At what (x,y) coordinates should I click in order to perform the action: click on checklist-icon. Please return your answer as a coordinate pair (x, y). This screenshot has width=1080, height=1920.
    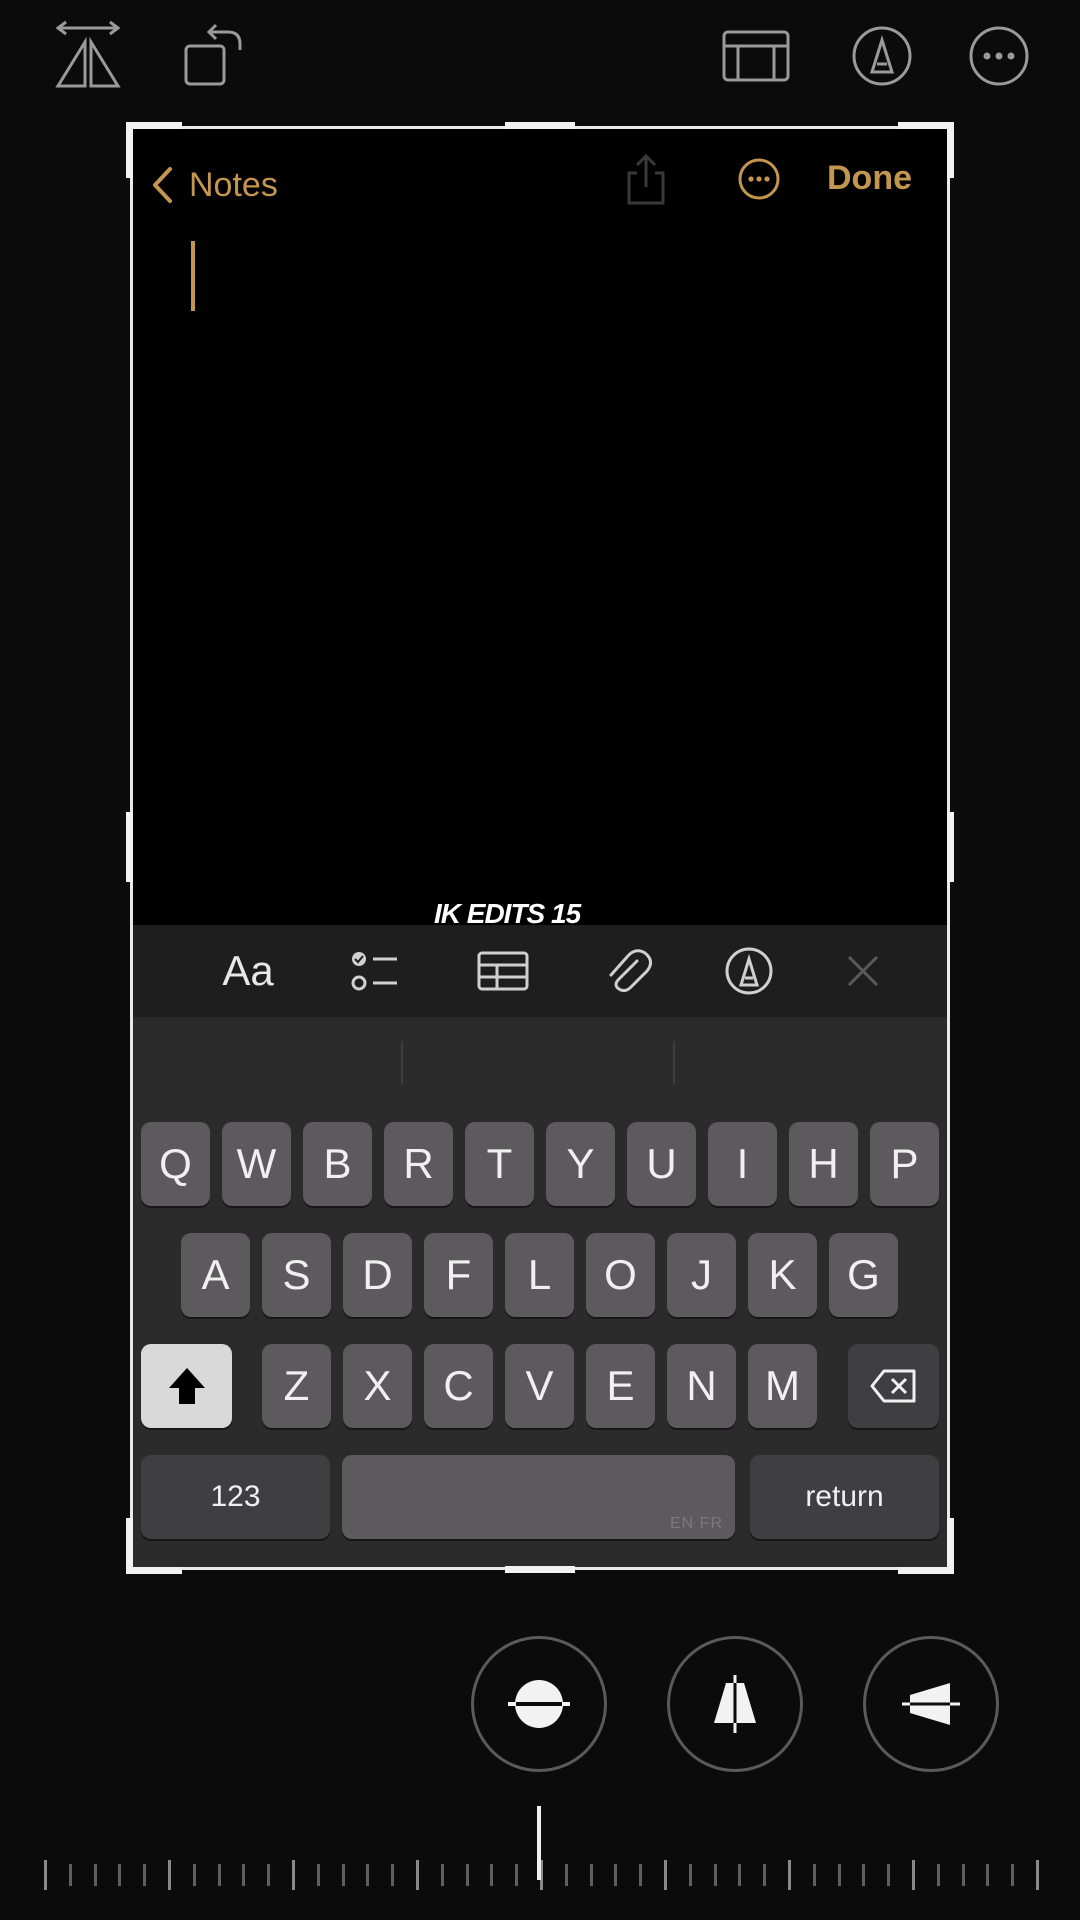
    Looking at the image, I should click on (374, 971).